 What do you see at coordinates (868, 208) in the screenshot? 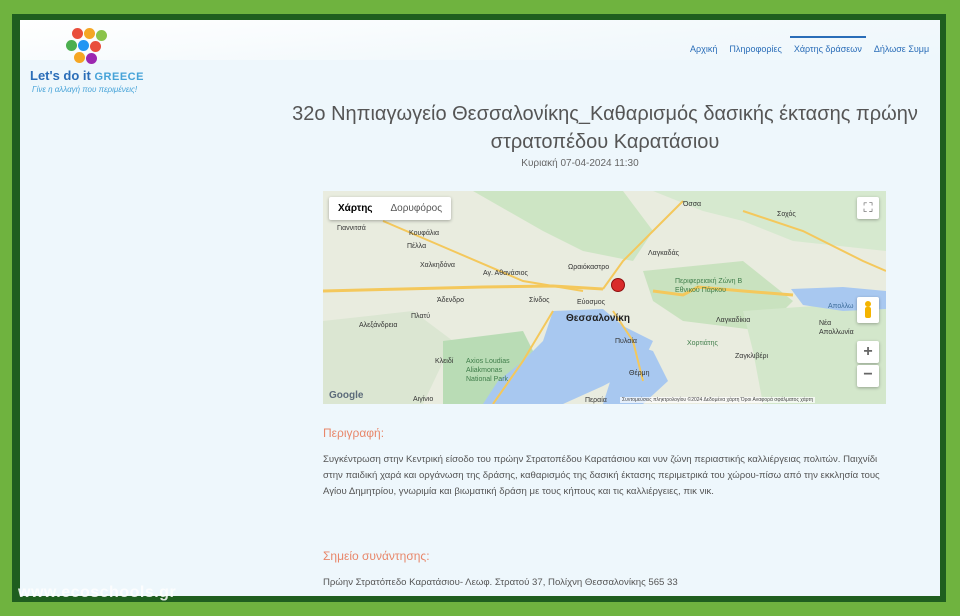
I see `fullscreen-icon: ⛶` at bounding box center [868, 208].